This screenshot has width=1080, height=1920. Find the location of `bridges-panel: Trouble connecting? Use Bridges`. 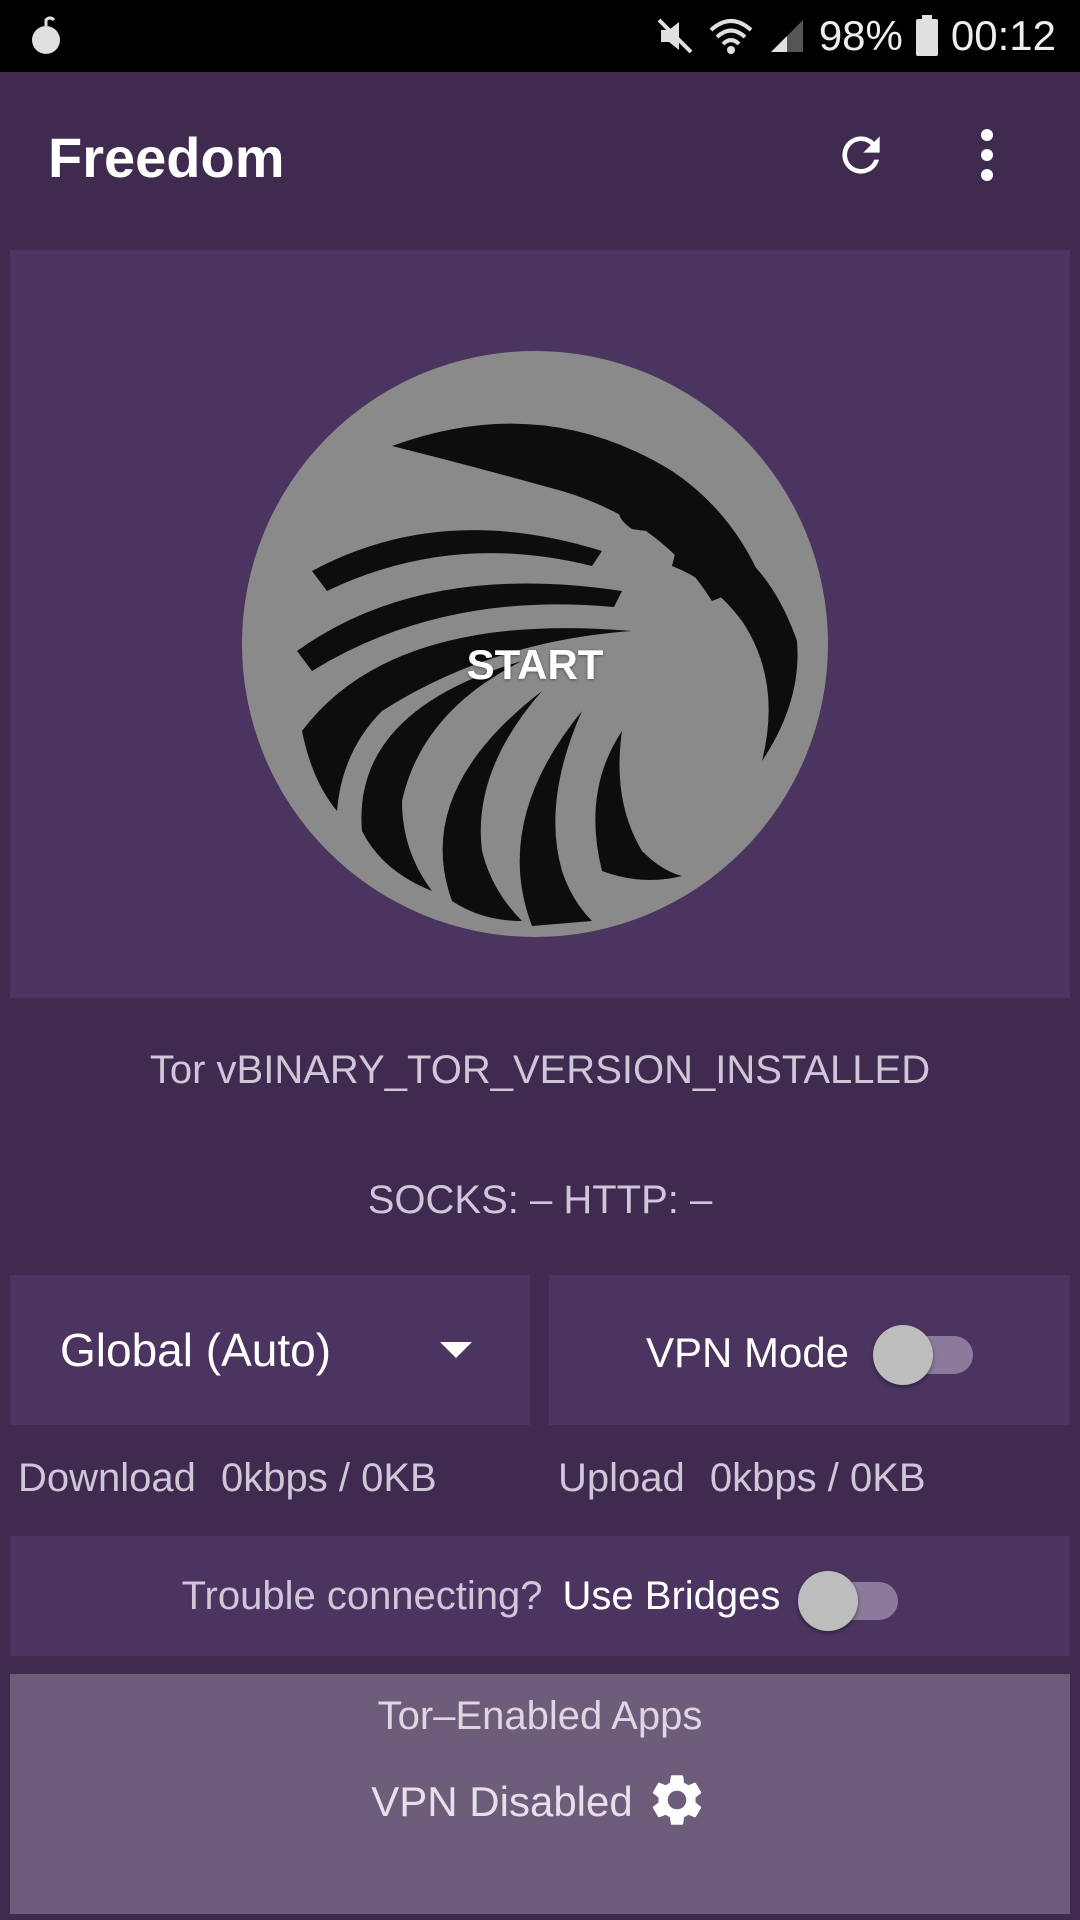

bridges-panel: Trouble connecting? Use Bridges is located at coordinates (540, 1596).